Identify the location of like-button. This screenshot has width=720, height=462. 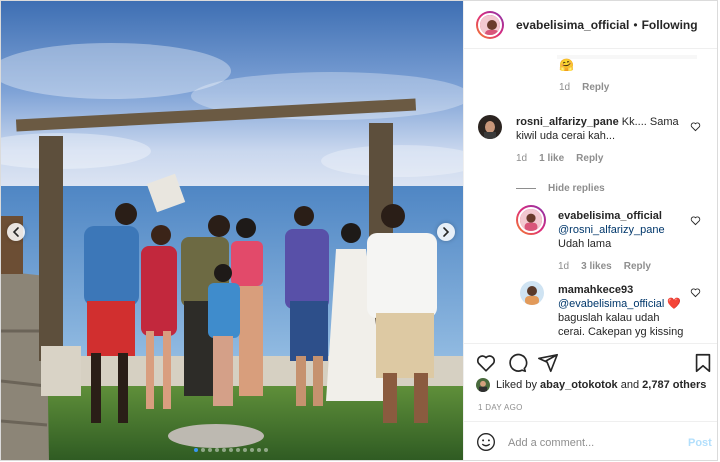
(486, 363).